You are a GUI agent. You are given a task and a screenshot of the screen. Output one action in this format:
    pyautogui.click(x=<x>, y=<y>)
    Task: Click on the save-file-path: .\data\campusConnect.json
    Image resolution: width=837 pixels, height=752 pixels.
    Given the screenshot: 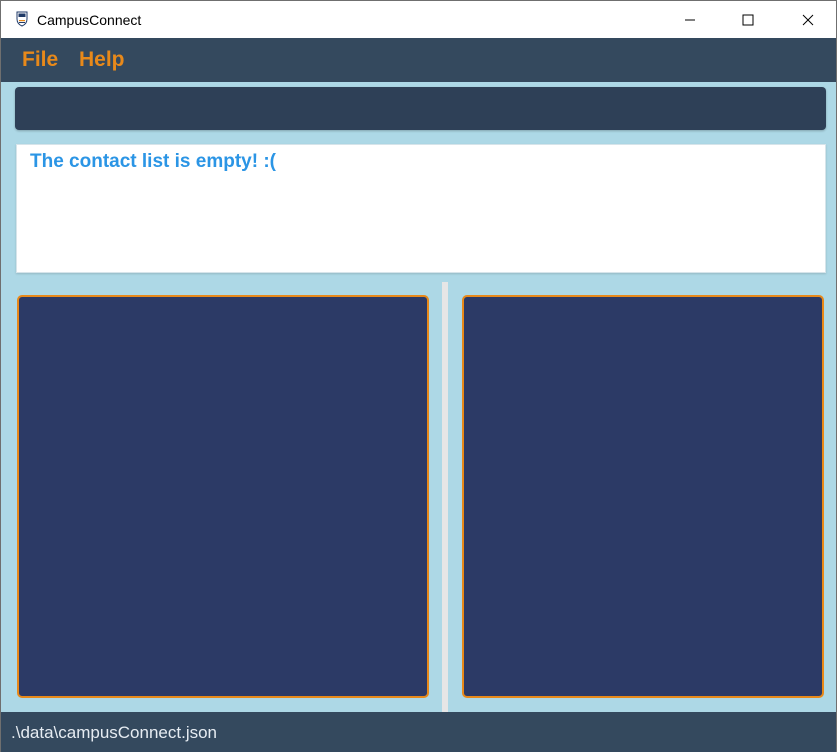 What is the action you would take?
    pyautogui.click(x=114, y=732)
    